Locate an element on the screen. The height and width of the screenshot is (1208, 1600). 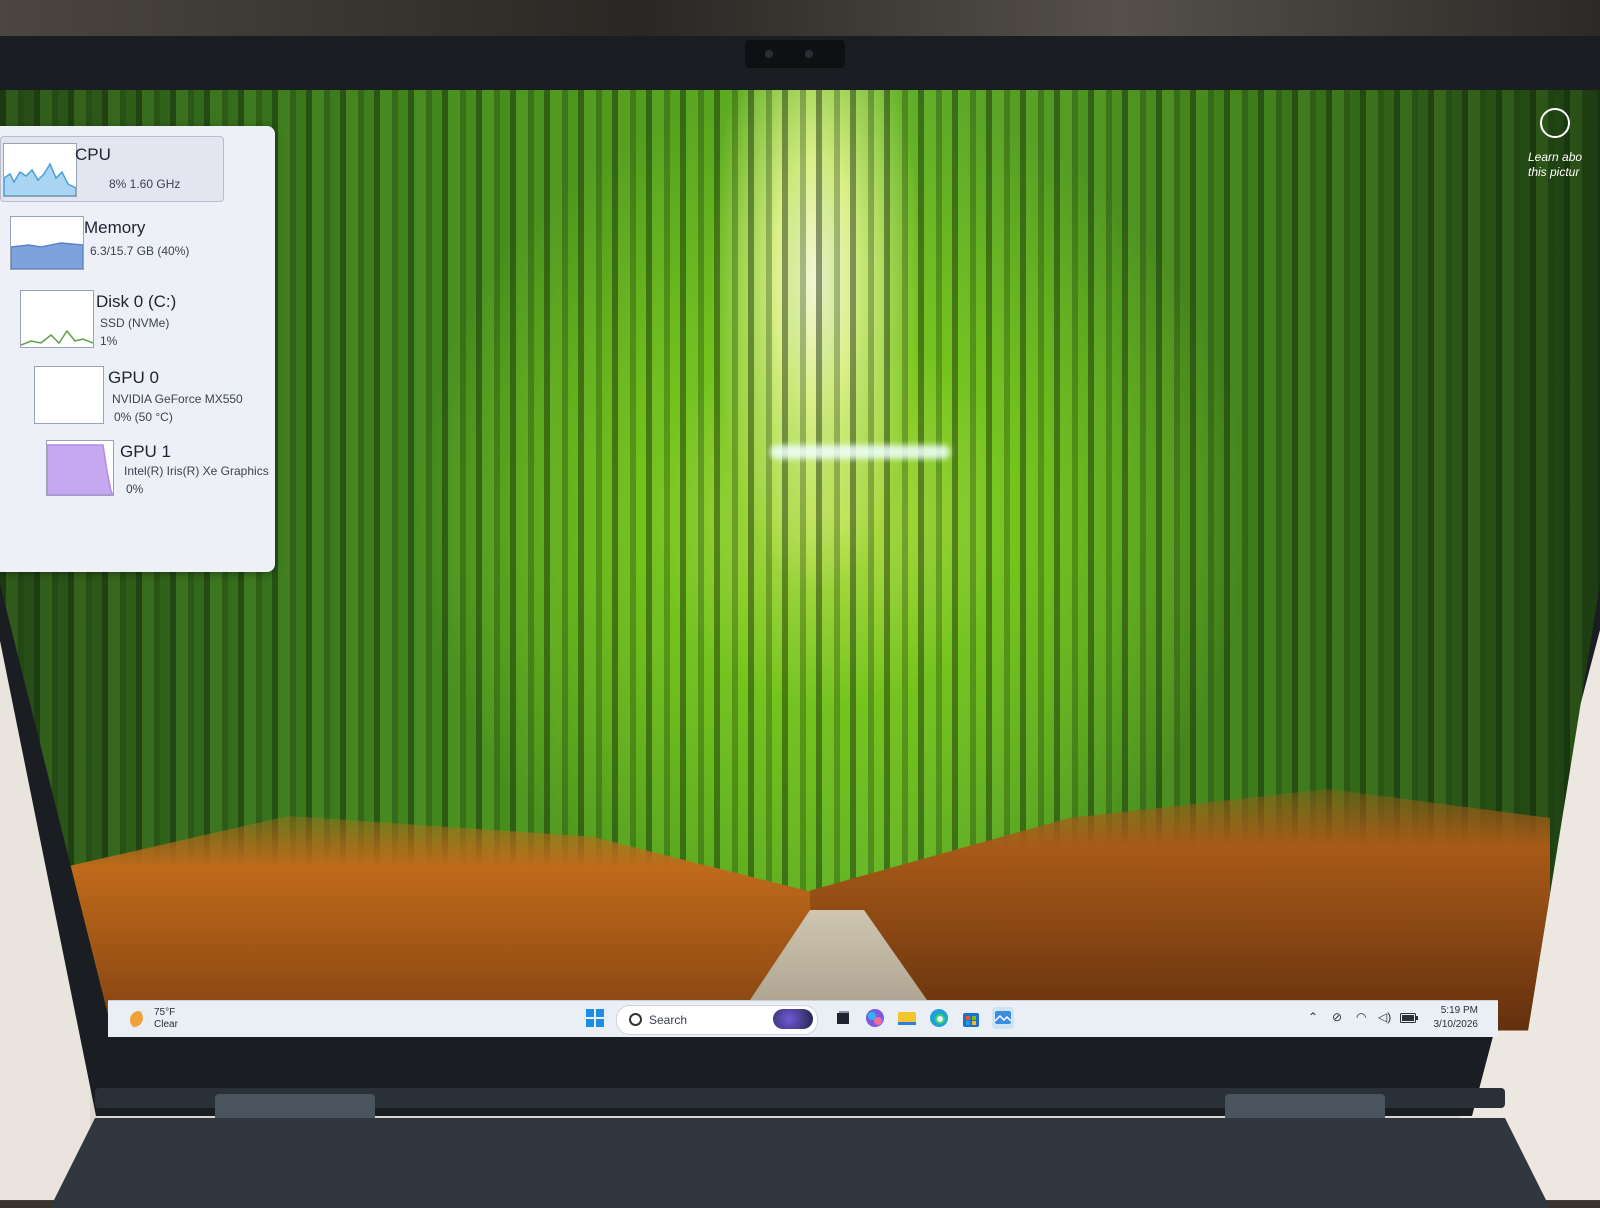
volume-icon: ◁) is located at coordinates (1384, 1017).